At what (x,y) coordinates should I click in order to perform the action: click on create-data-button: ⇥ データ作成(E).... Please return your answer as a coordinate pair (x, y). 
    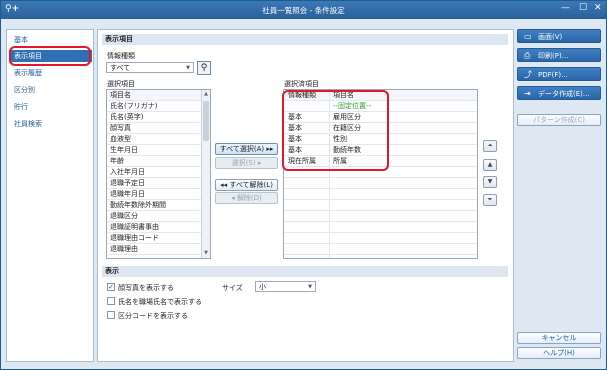
    Looking at the image, I should click on (559, 93).